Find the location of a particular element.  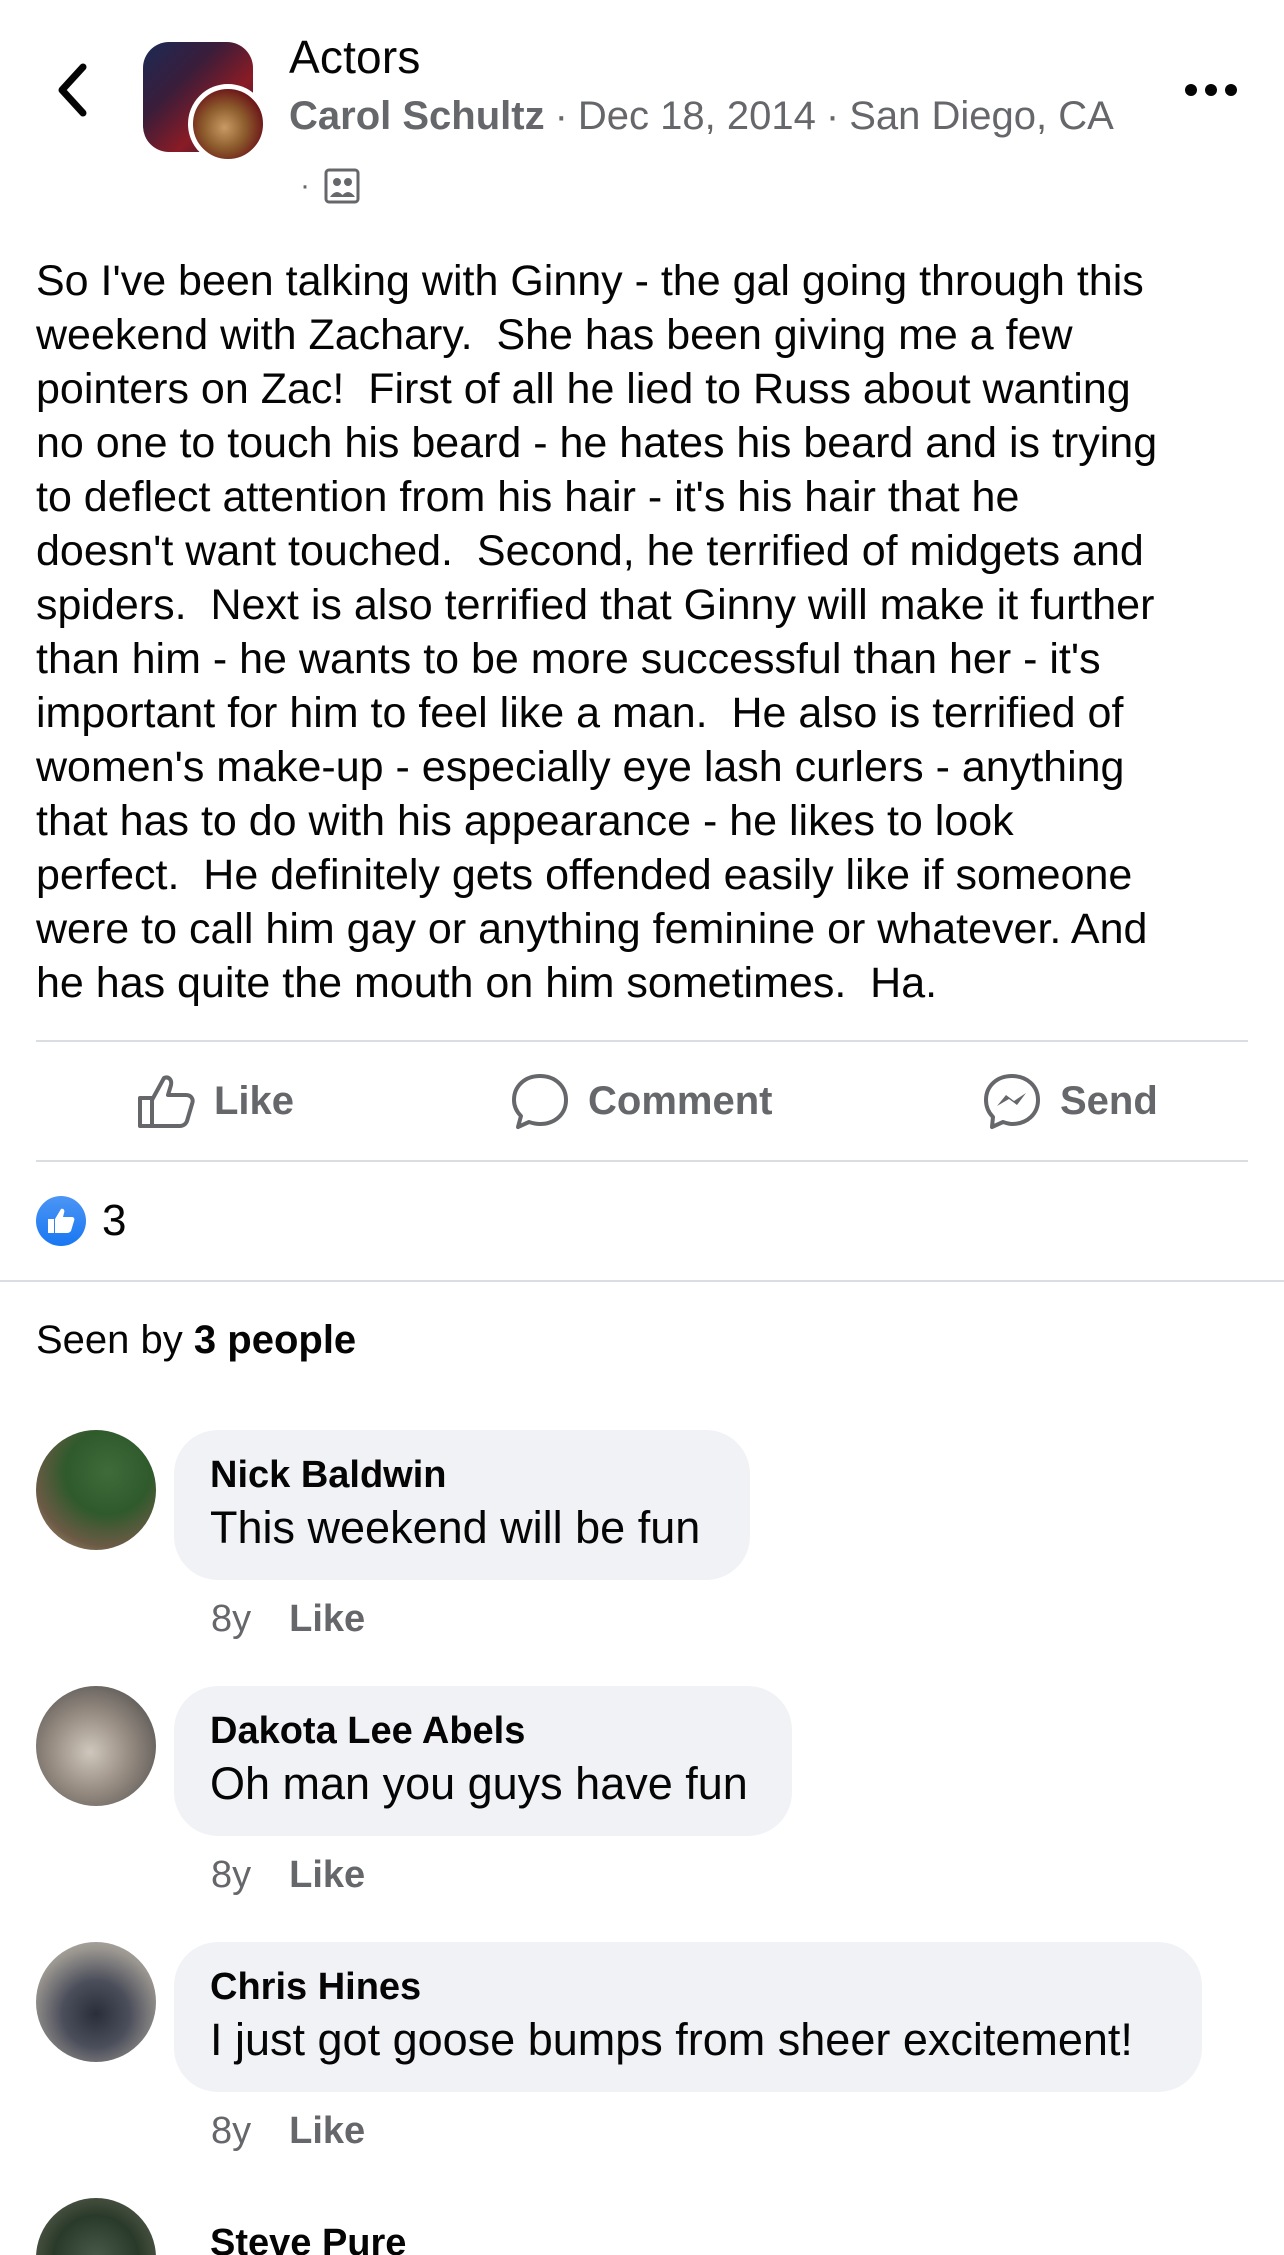

more-horizontal-icon is located at coordinates (1211, 90).